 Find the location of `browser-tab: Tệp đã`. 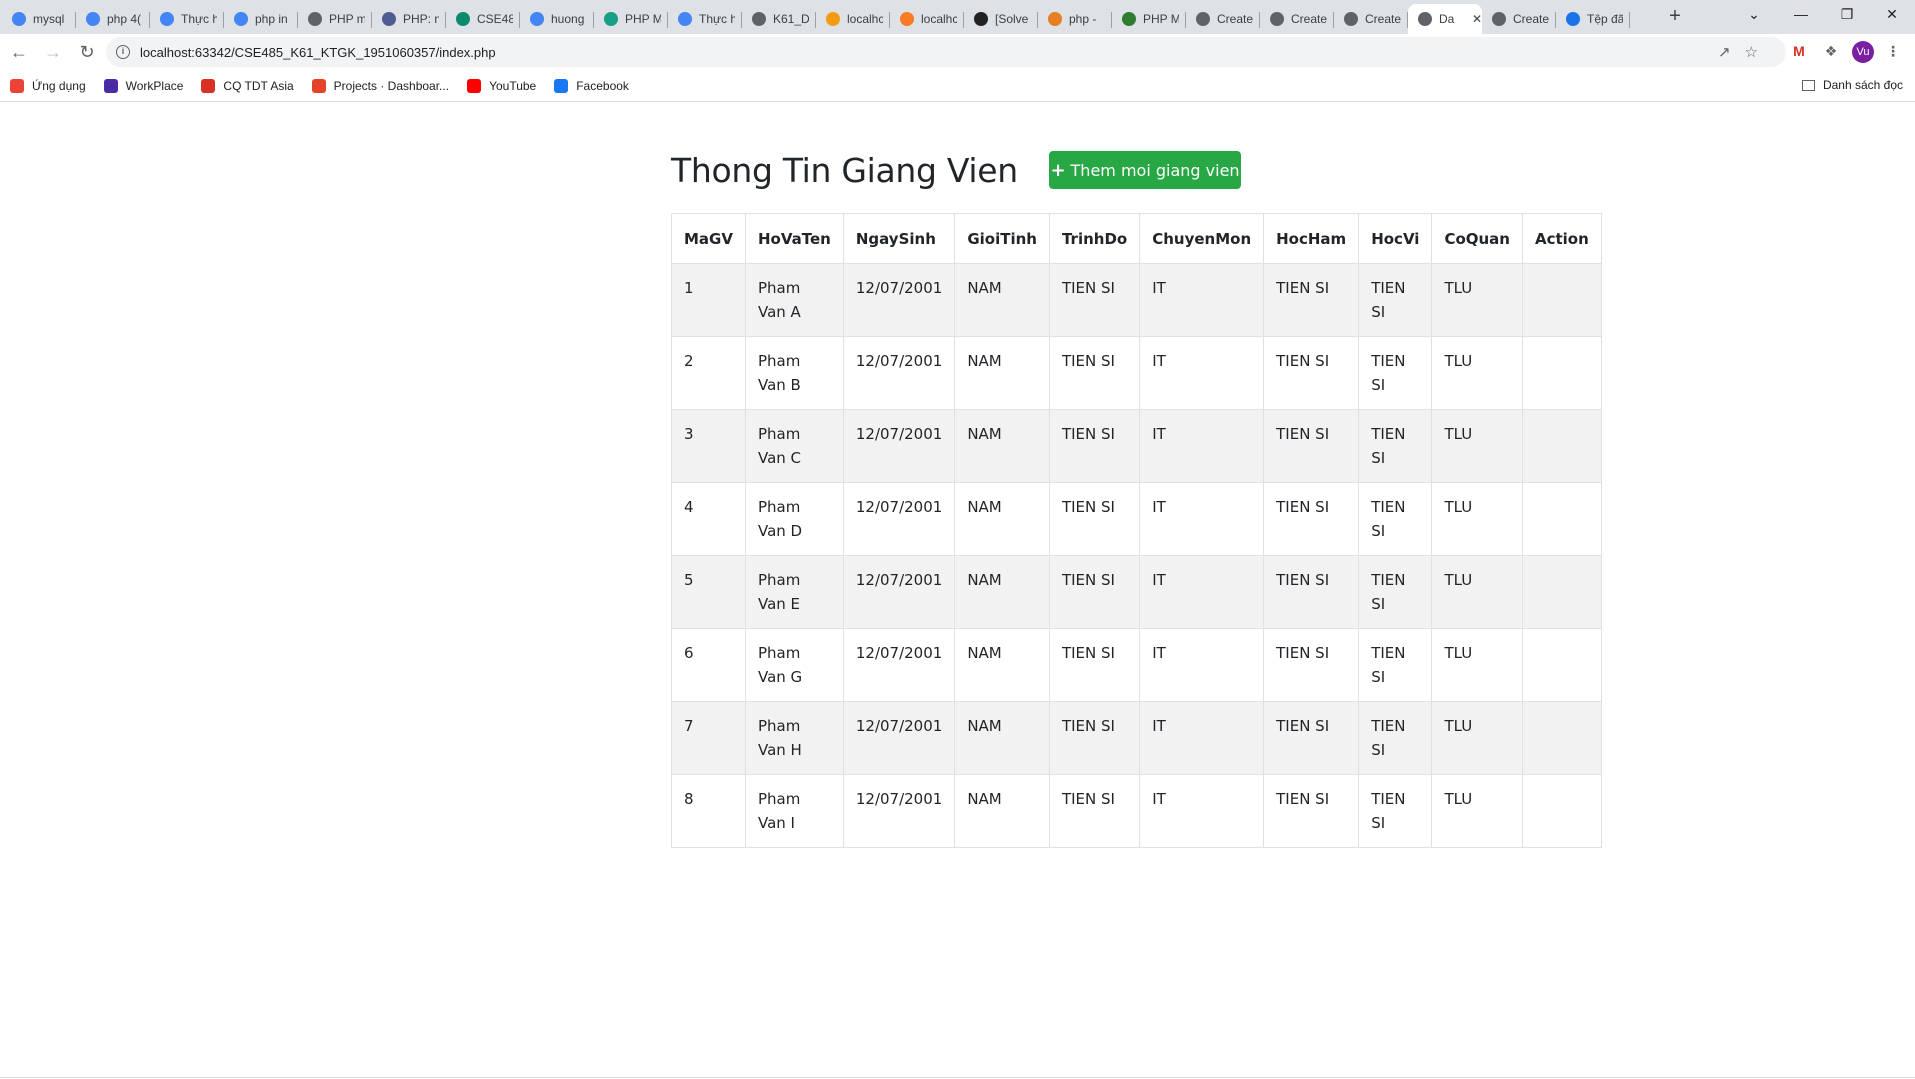

browser-tab: Tệp đã is located at coordinates (1593, 19).